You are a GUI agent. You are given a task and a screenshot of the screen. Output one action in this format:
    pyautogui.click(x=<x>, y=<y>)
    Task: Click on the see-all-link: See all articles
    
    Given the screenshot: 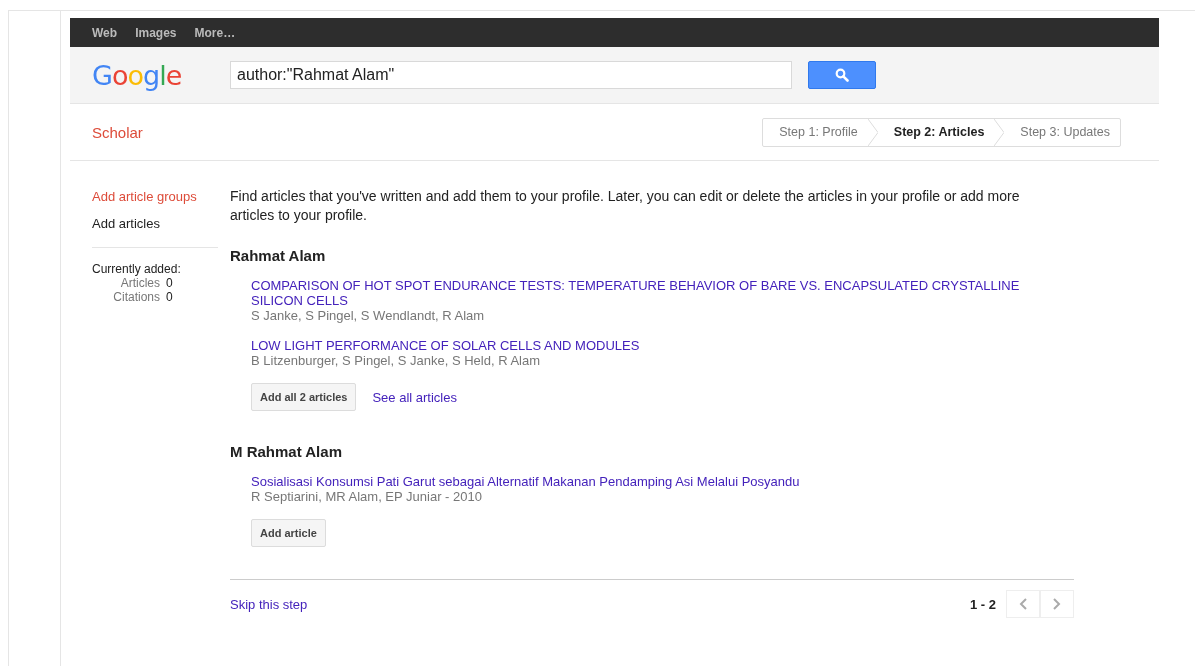 What is the action you would take?
    pyautogui.click(x=414, y=397)
    